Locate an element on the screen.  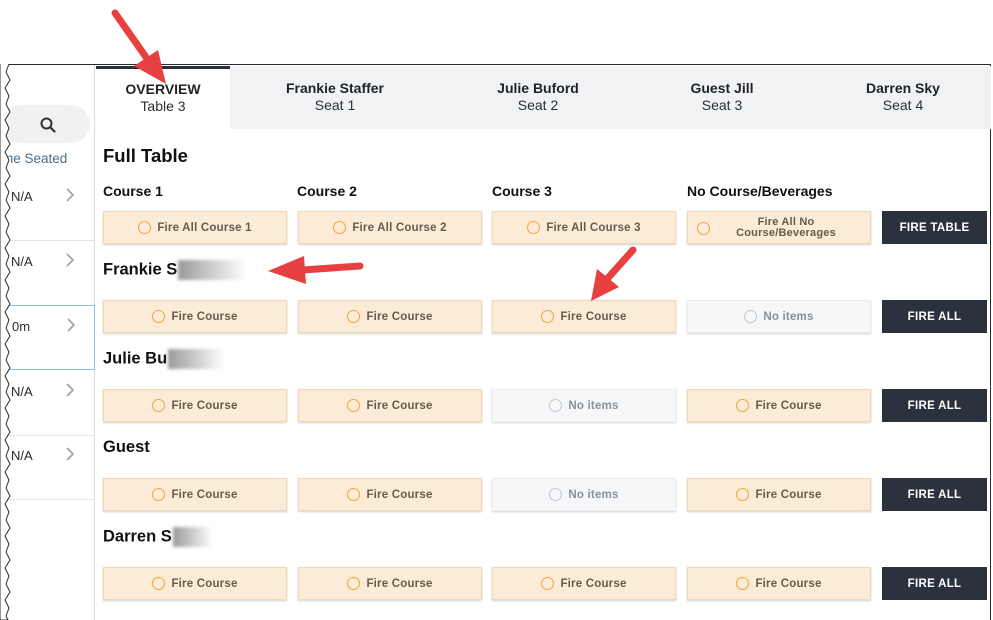
tab-seat-2: Julie Buford Seat 2 is located at coordinates (538, 97).